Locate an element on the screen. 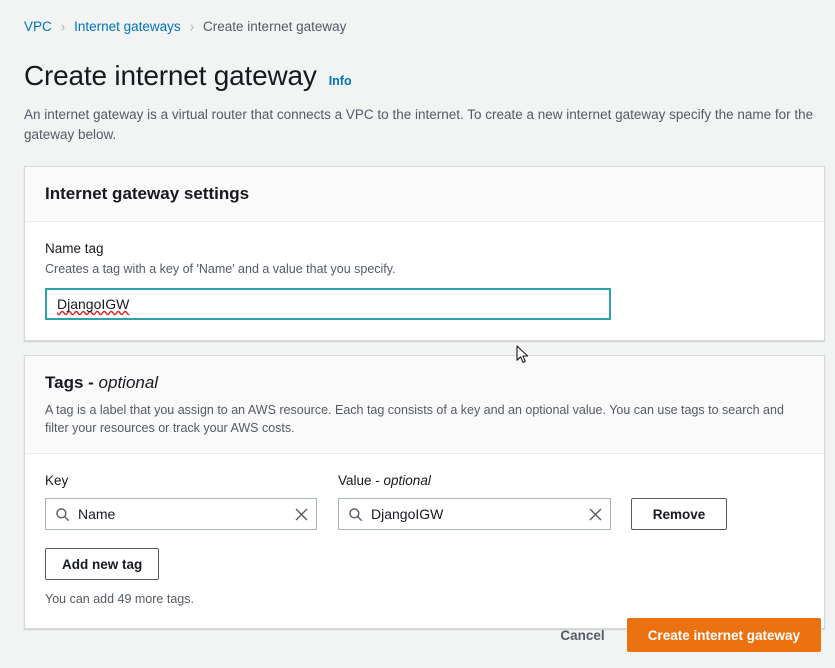 The height and width of the screenshot is (668, 835). breadcrumb-item-internet-gateways: Internet gateways is located at coordinates (127, 27).